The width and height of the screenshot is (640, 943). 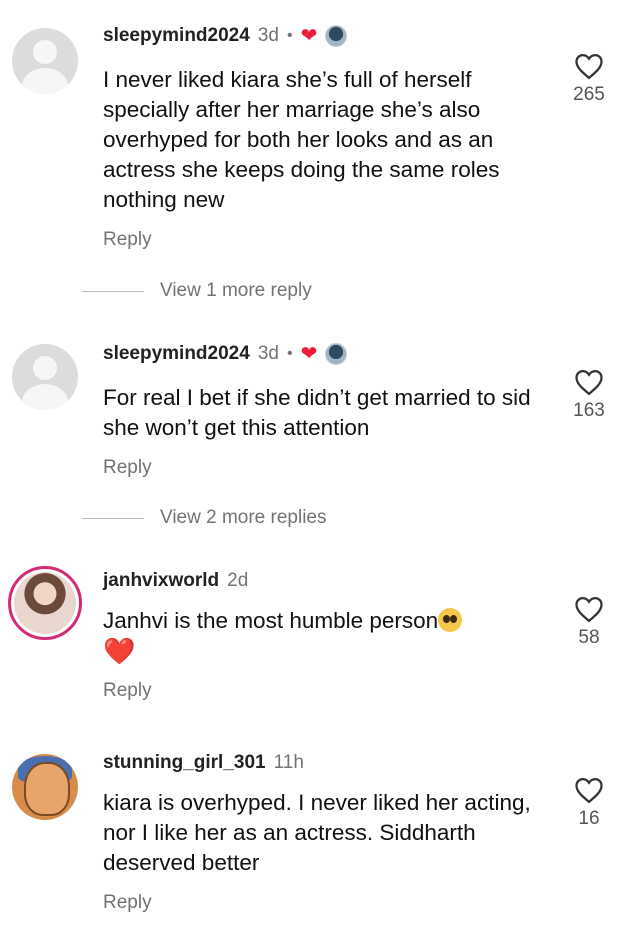 What do you see at coordinates (450, 620) in the screenshot?
I see `pleading-face-emoji-icon` at bounding box center [450, 620].